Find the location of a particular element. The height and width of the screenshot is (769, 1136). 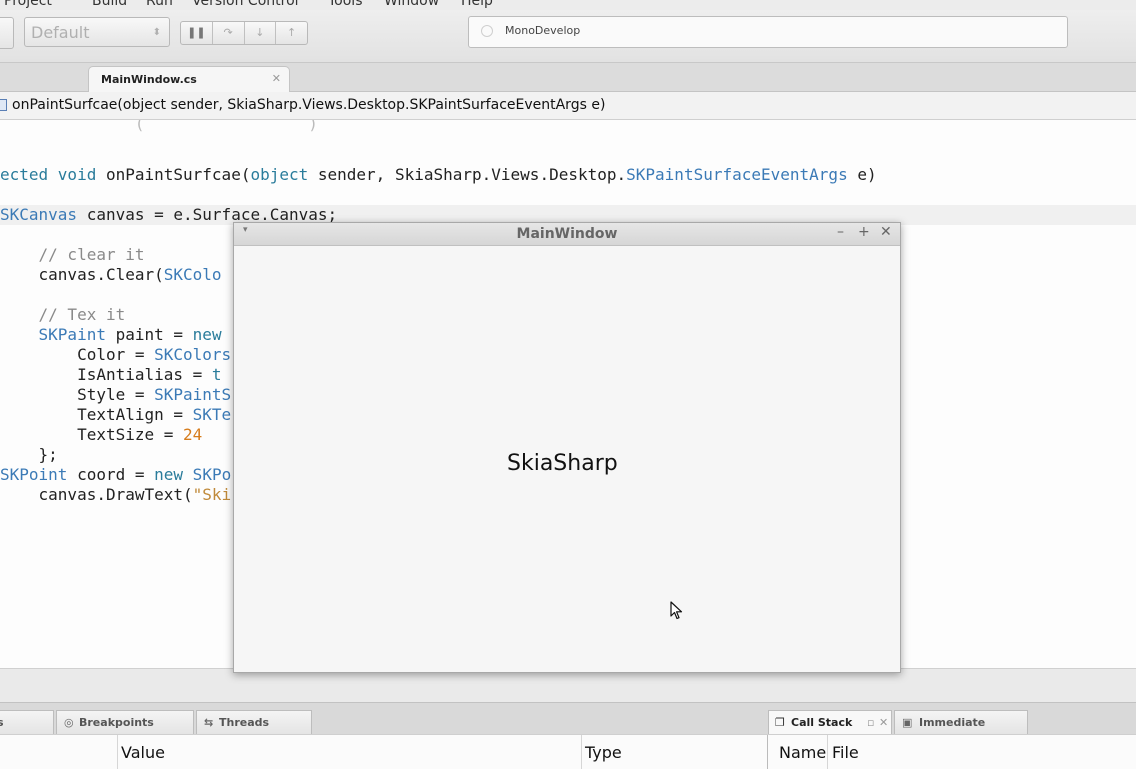

column-value: Value is located at coordinates (143, 752).